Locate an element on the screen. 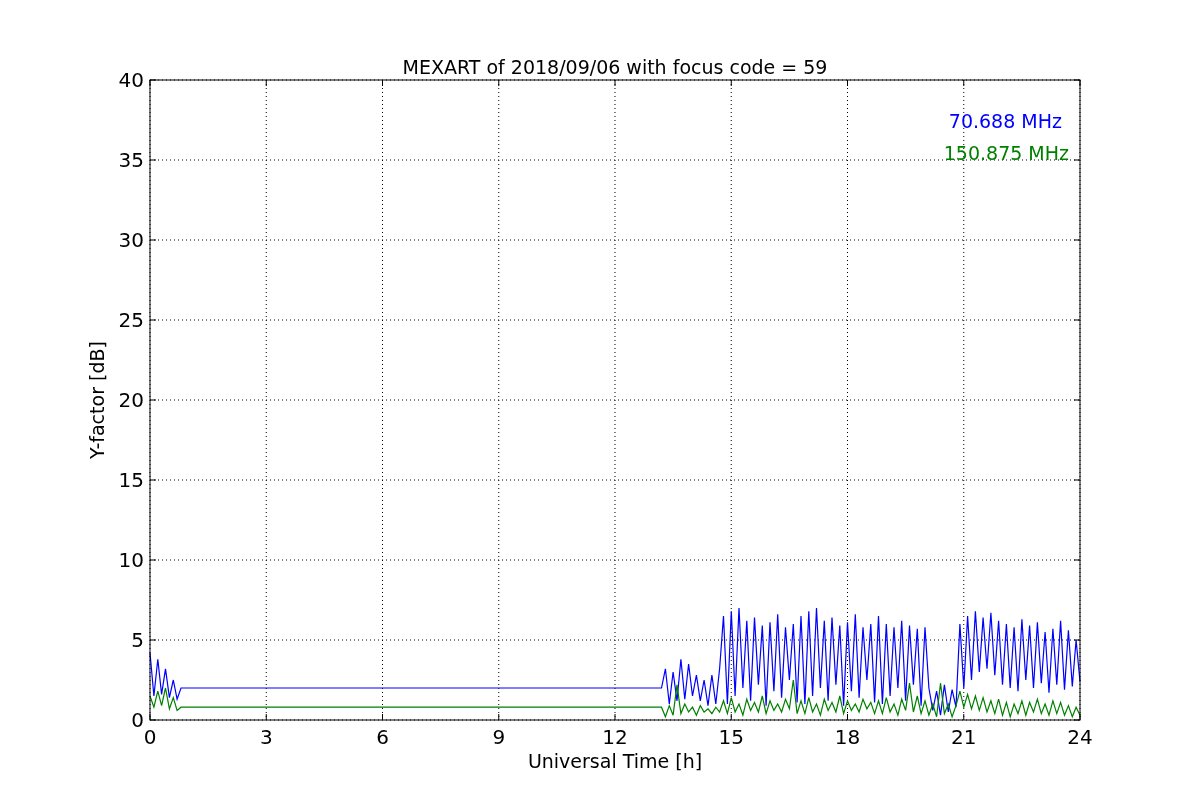  x-axis-label: Universal Time [h] is located at coordinates (615, 761).